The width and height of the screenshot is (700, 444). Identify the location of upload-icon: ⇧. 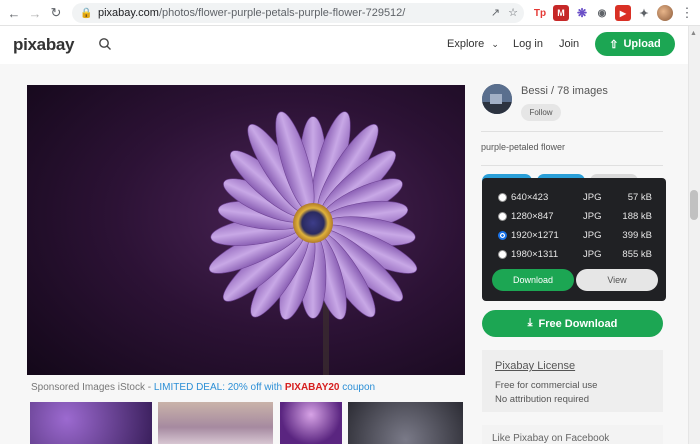
(614, 44).